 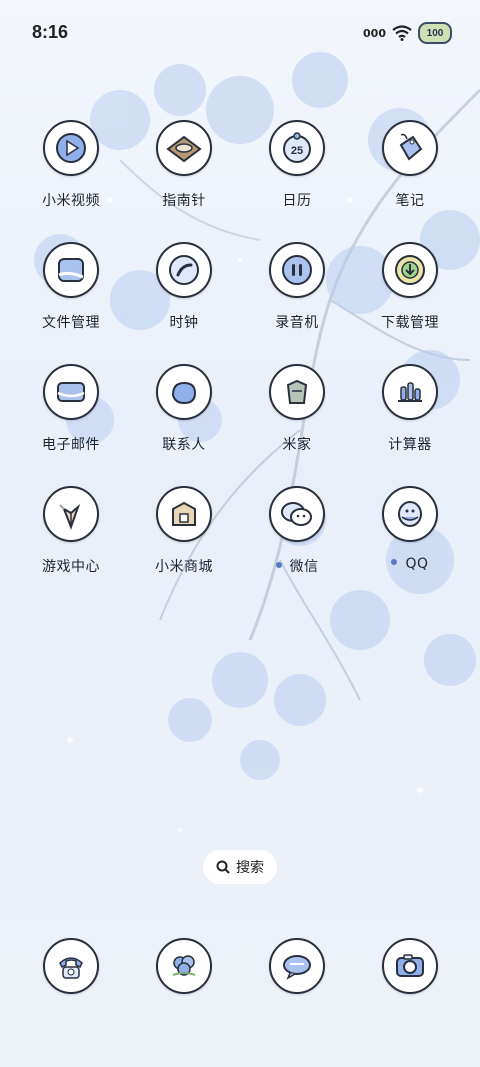 What do you see at coordinates (50, 32) in the screenshot?
I see `status-time: 8:16` at bounding box center [50, 32].